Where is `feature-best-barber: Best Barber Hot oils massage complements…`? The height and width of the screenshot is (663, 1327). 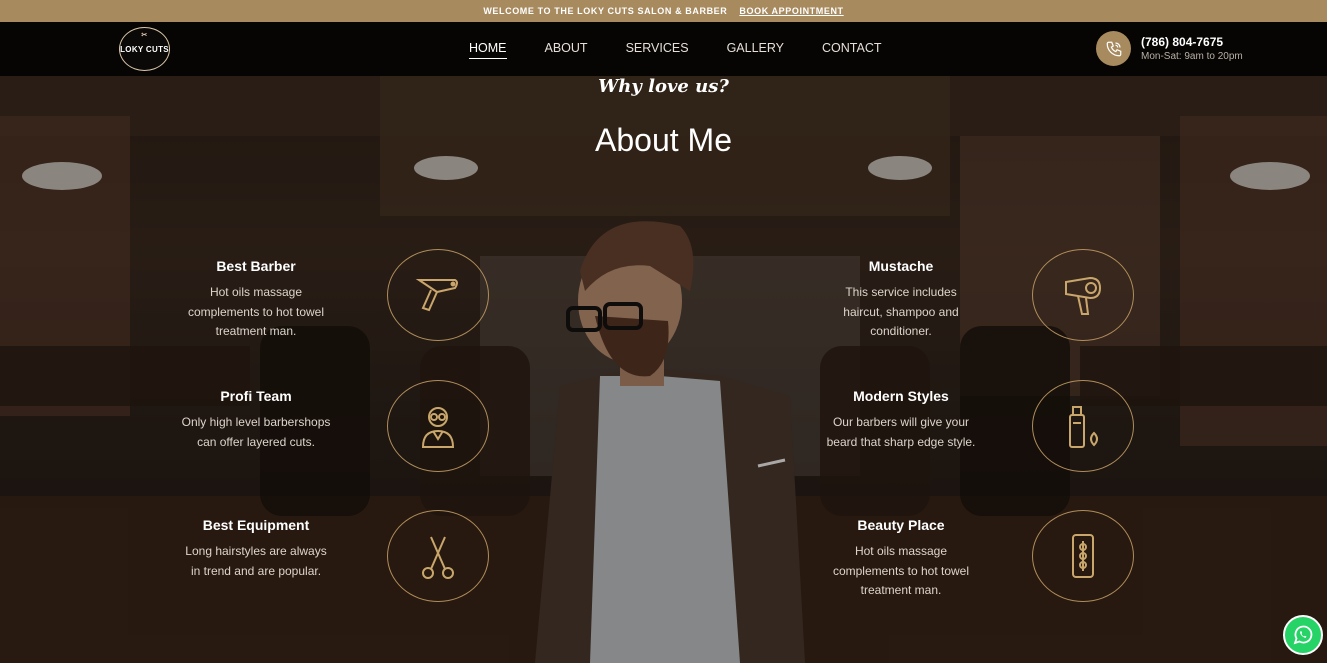
feature-best-barber: Best Barber Hot oils massage complements… is located at coordinates (256, 300).